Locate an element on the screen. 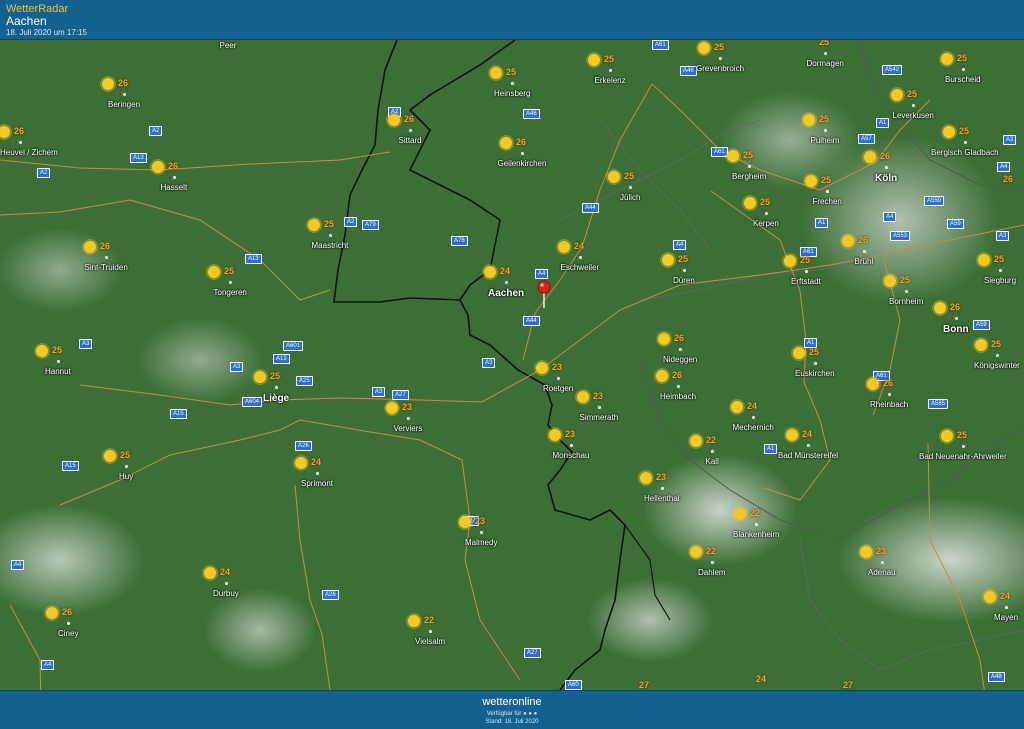 This screenshot has height=729, width=1024. city-label: Hellenthal is located at coordinates (662, 498).